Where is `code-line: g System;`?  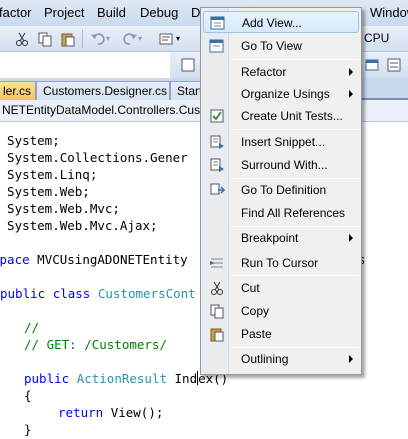
code-line: g System; is located at coordinates (33, 140).